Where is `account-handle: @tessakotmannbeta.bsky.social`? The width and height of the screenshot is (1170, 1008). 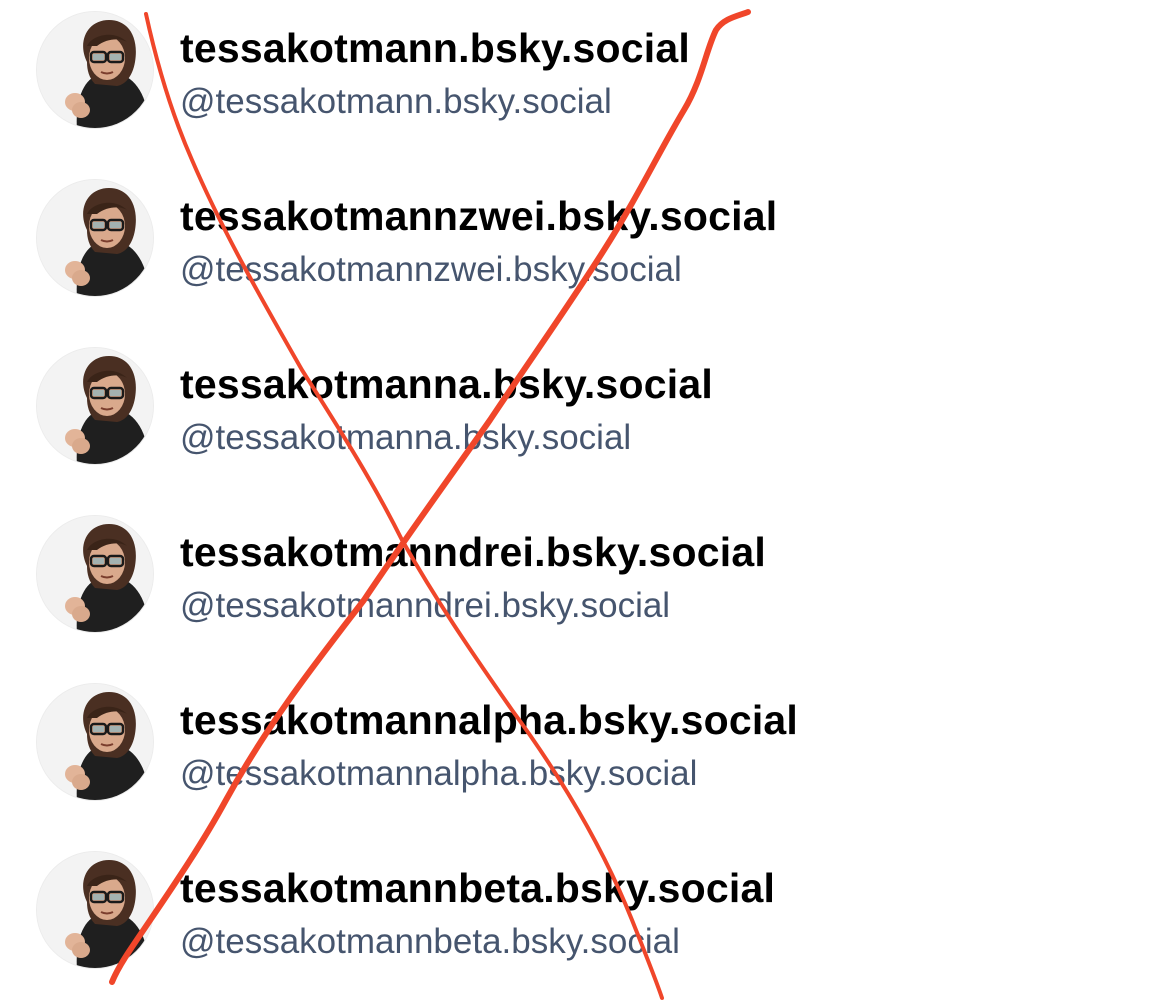
account-handle: @tessakotmannbeta.bsky.social is located at coordinates (430, 941).